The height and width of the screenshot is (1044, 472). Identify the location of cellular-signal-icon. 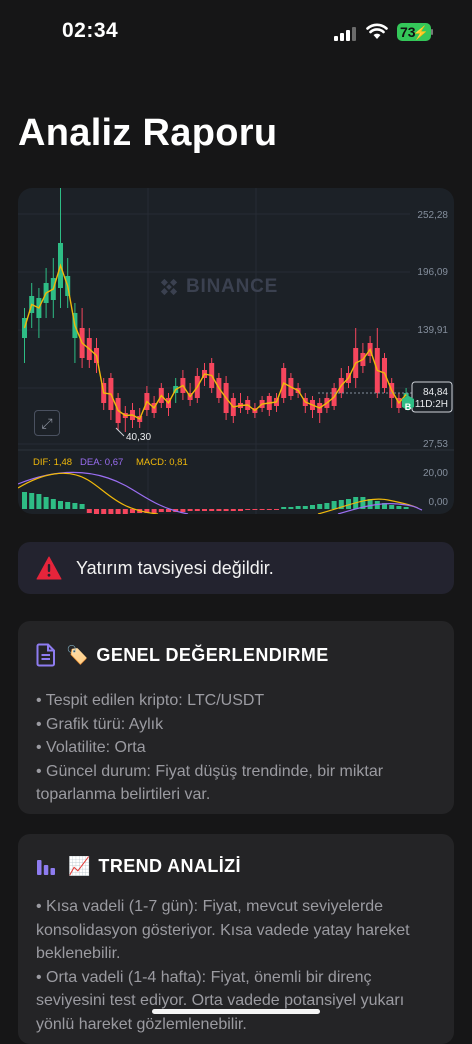
(347, 33).